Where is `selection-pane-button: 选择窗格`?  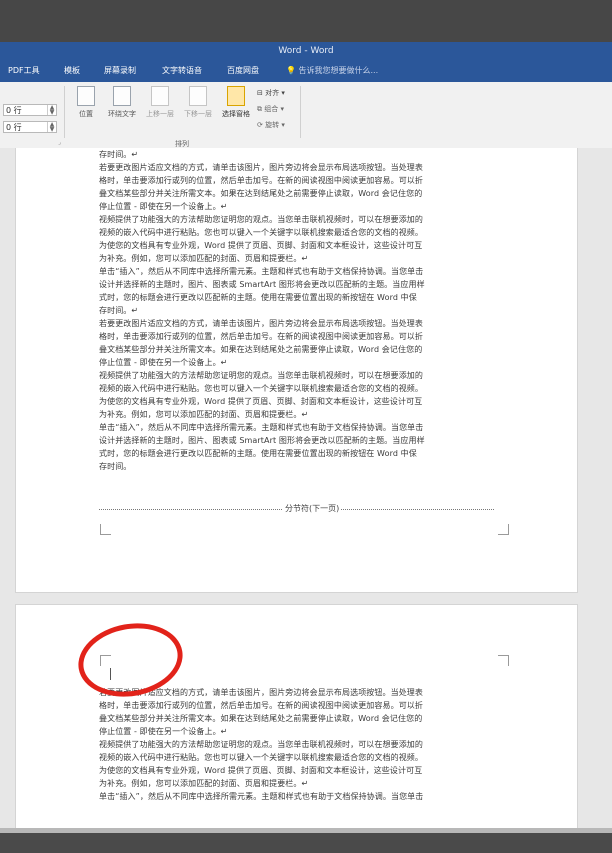
selection-pane-button: 选择窗格 is located at coordinates (236, 102).